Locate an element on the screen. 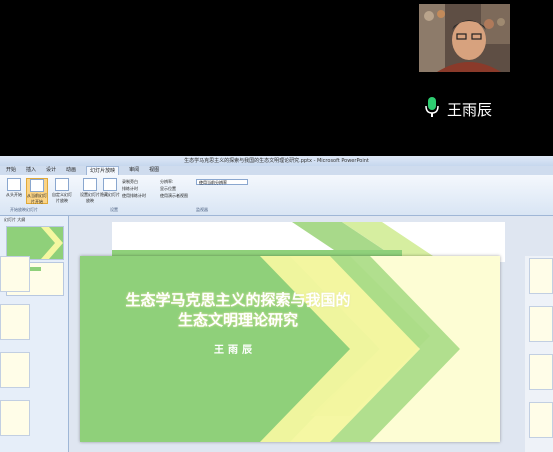 The image size is (553, 452). hide-slide-button: 隐藏幻灯片 is located at coordinates (110, 190).